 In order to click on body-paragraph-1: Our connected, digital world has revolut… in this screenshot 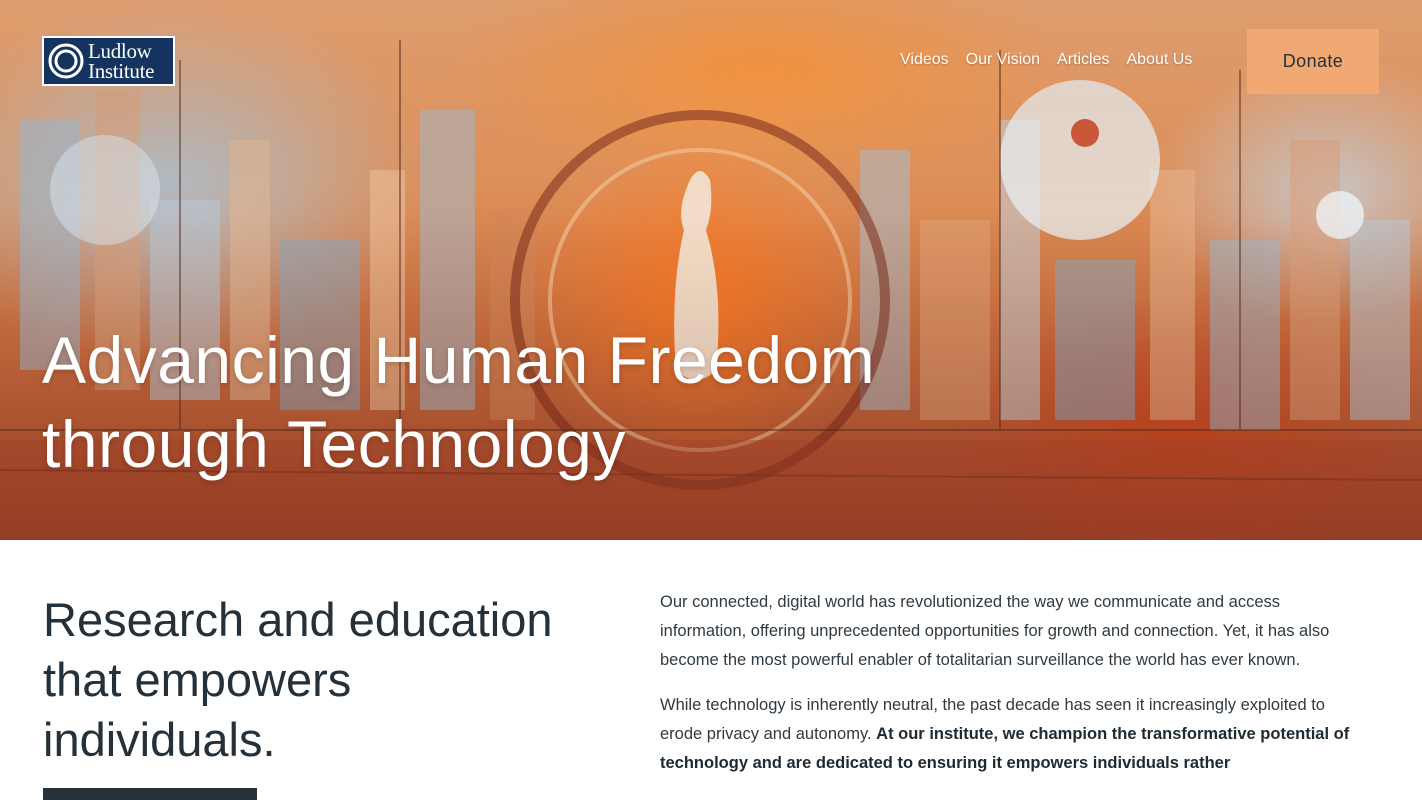, I will do `click(995, 631)`.